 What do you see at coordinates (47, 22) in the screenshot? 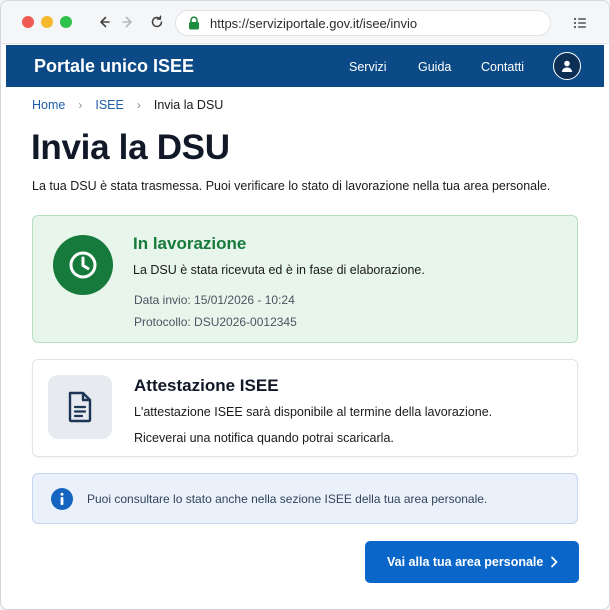
I see `minimize-window-button` at bounding box center [47, 22].